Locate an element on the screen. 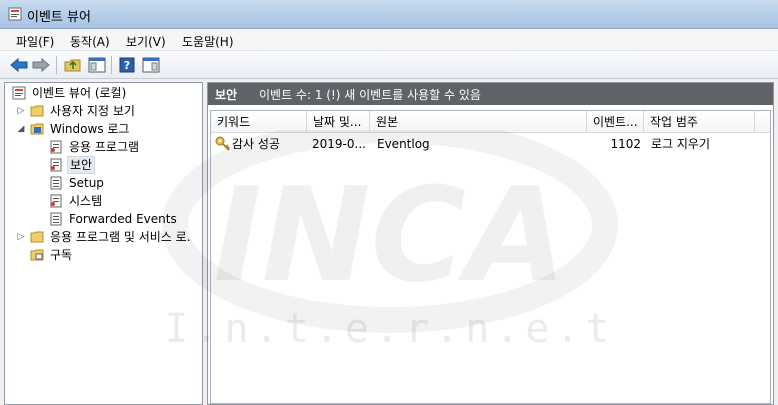 The height and width of the screenshot is (405, 778). tree-label: 시스템 is located at coordinates (86, 201).